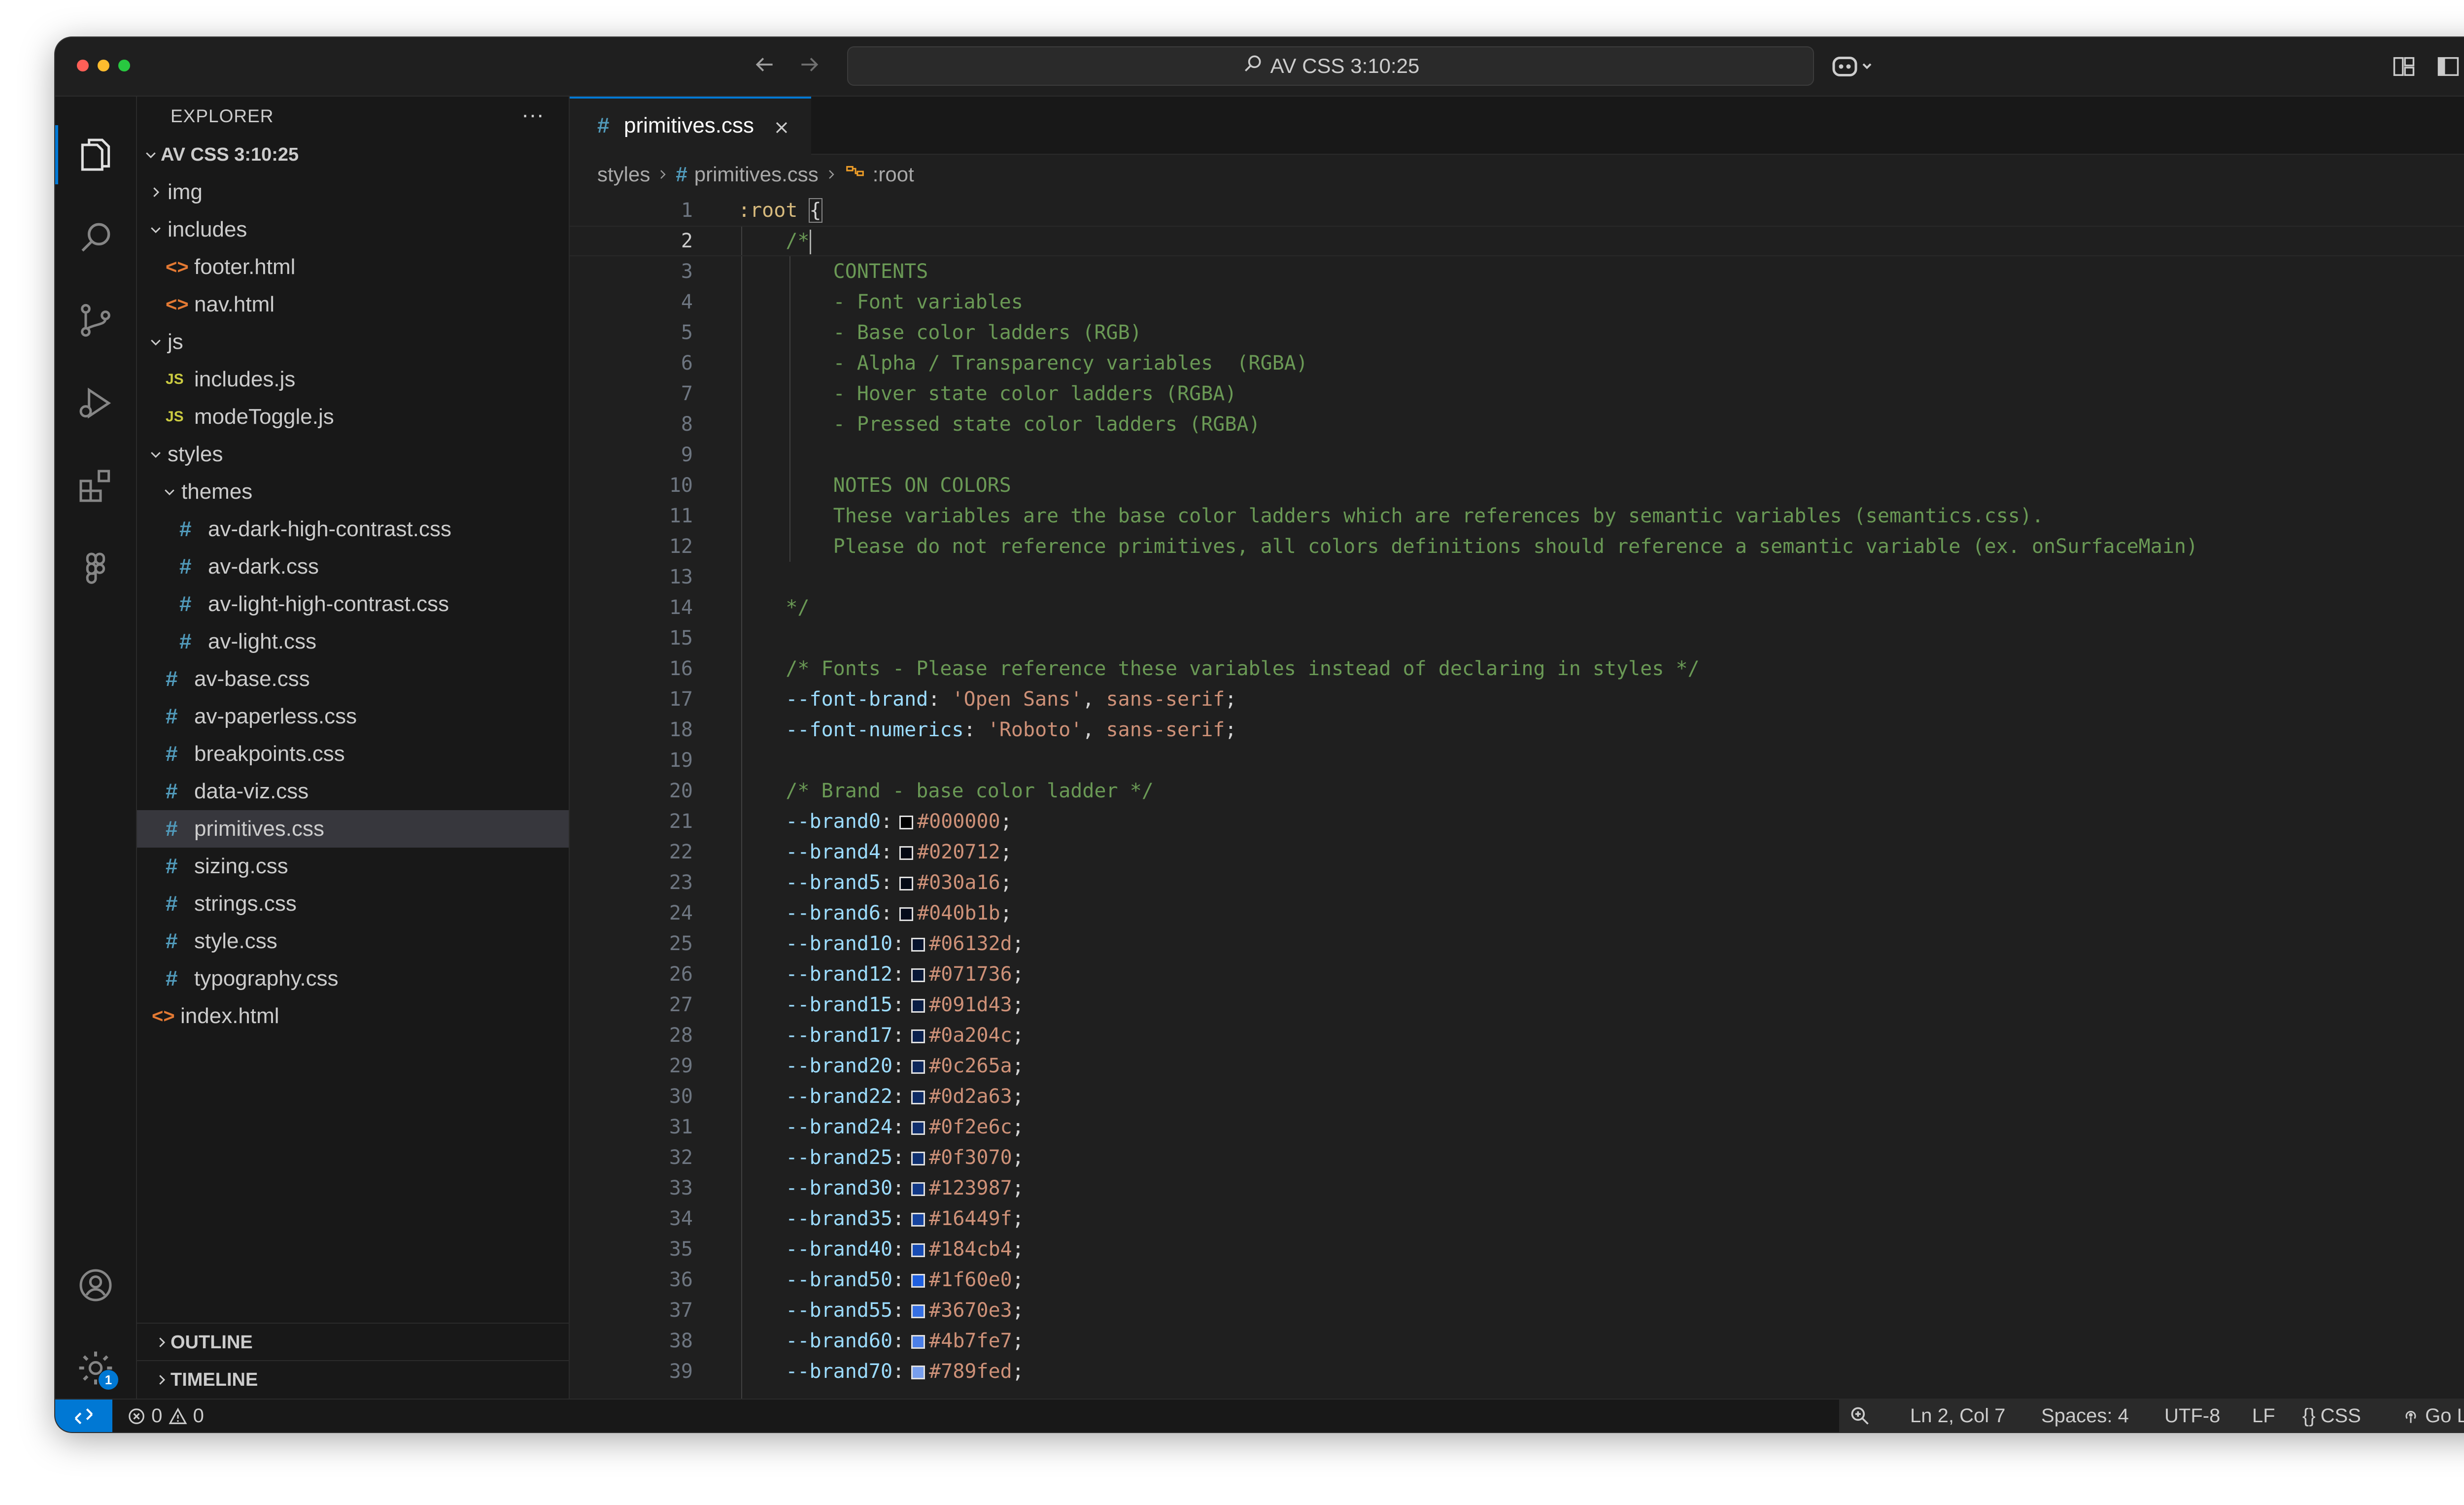 Image resolution: width=2464 pixels, height=1505 pixels. Describe the element at coordinates (353, 754) in the screenshot. I see `file-item: # breakpoints.css` at that location.